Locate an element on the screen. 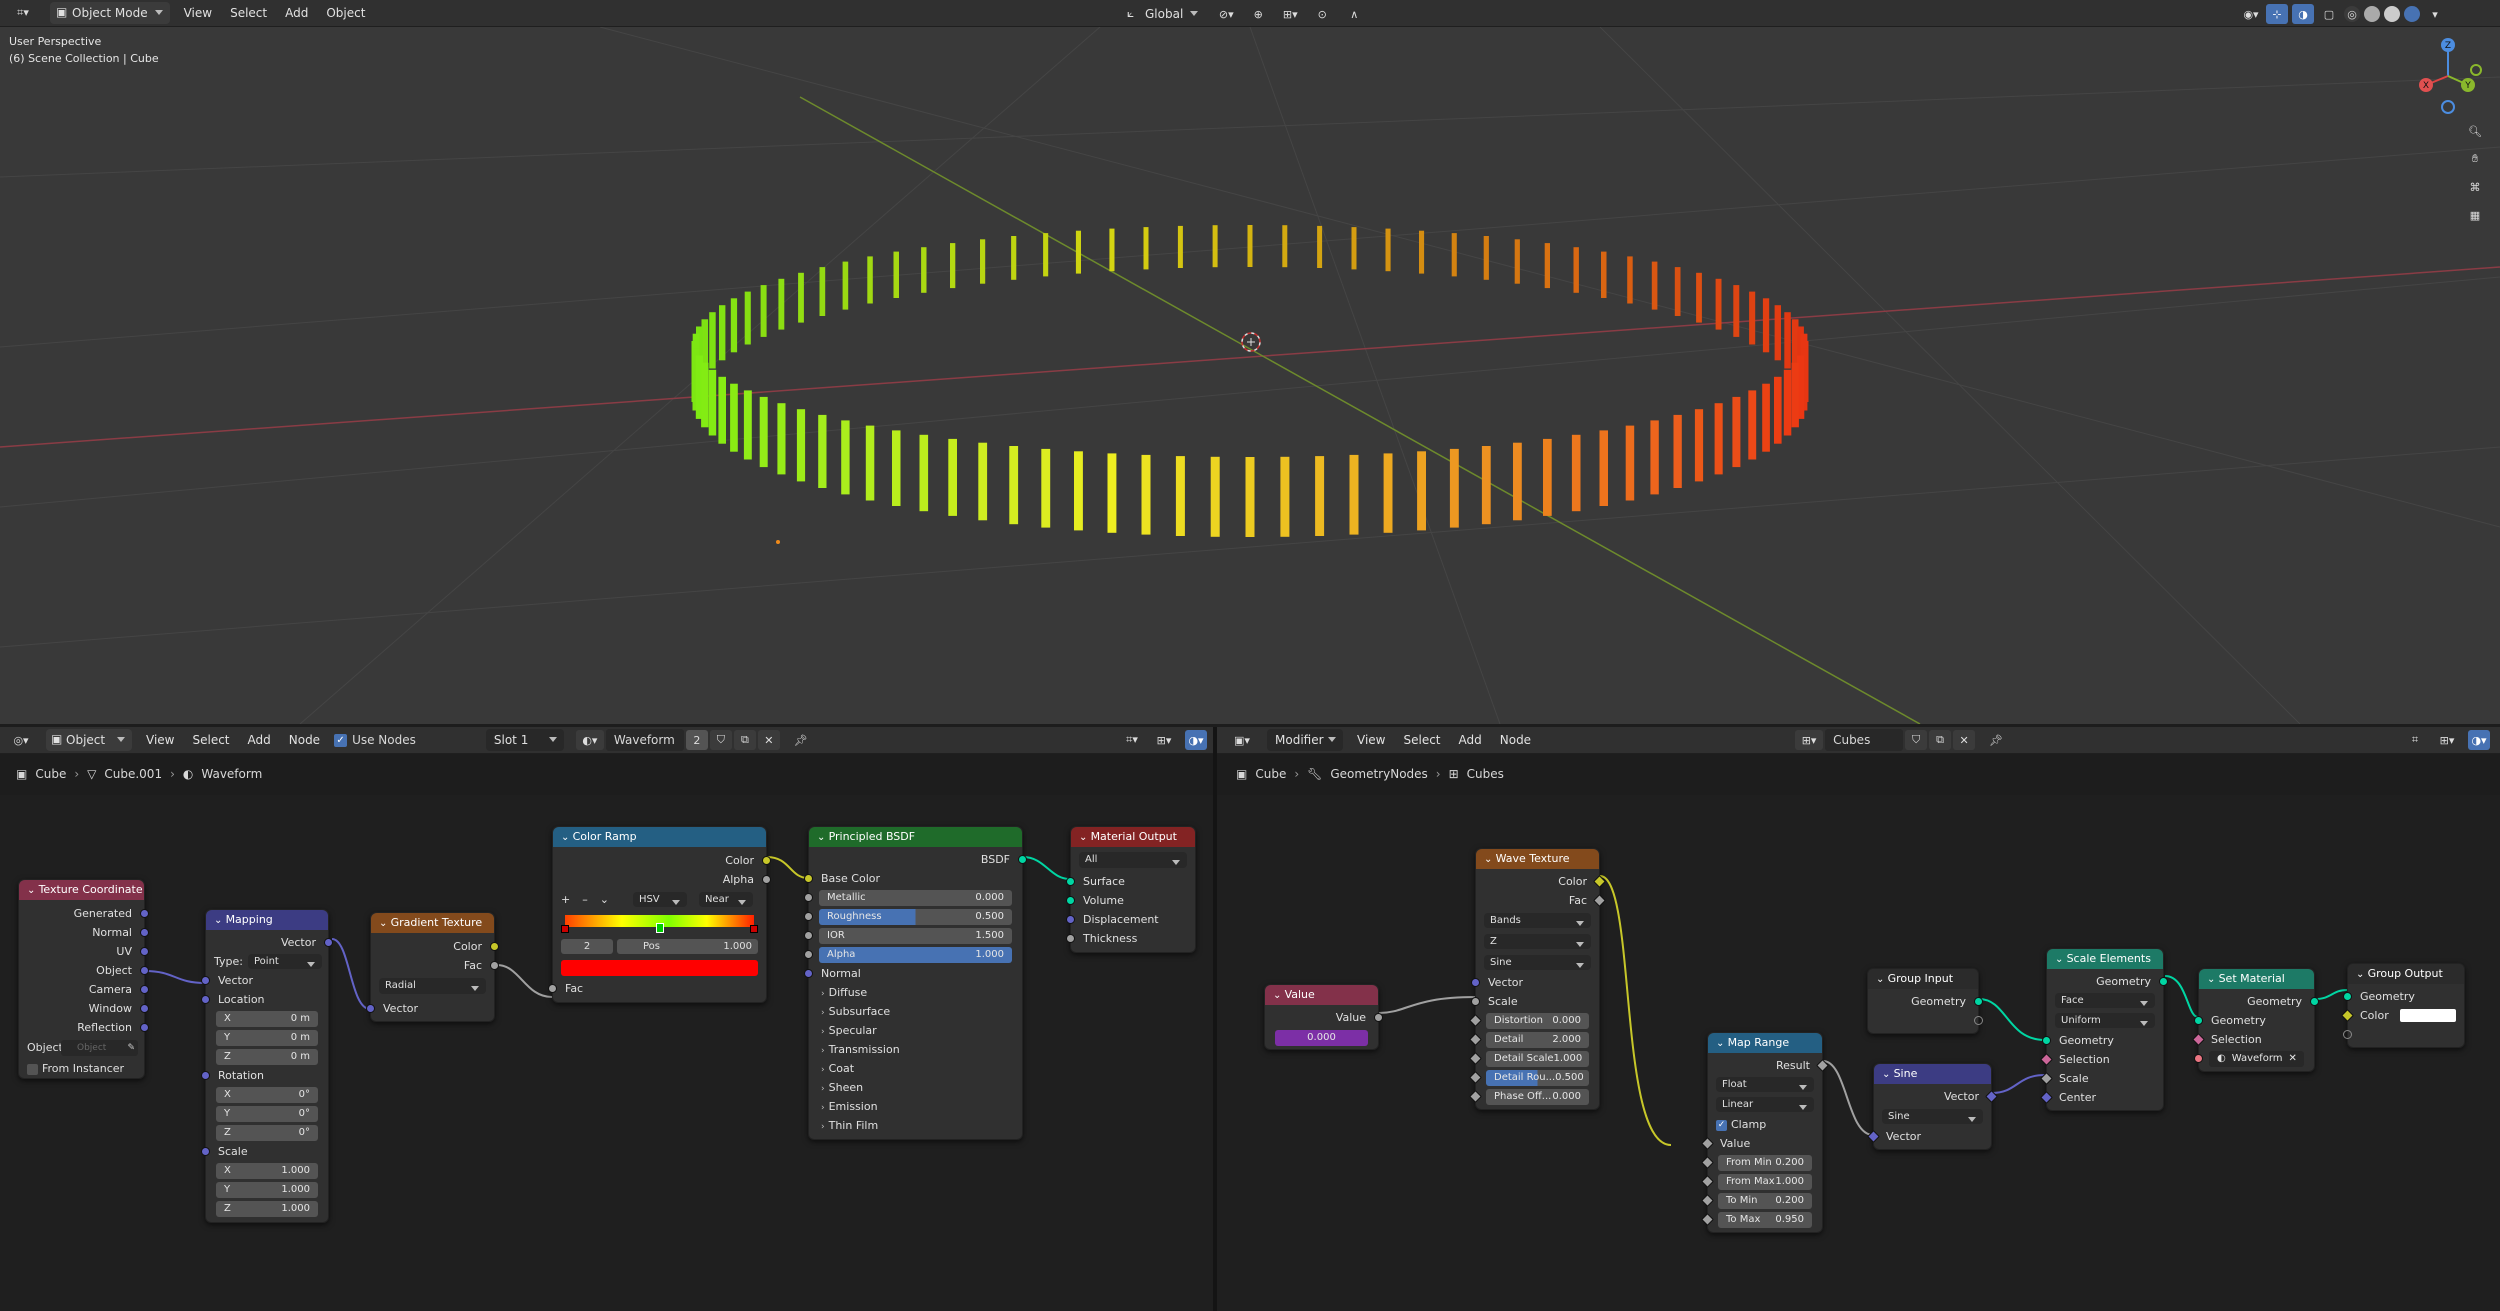  slot-dropdown: Slot 1 is located at coordinates (524, 740).